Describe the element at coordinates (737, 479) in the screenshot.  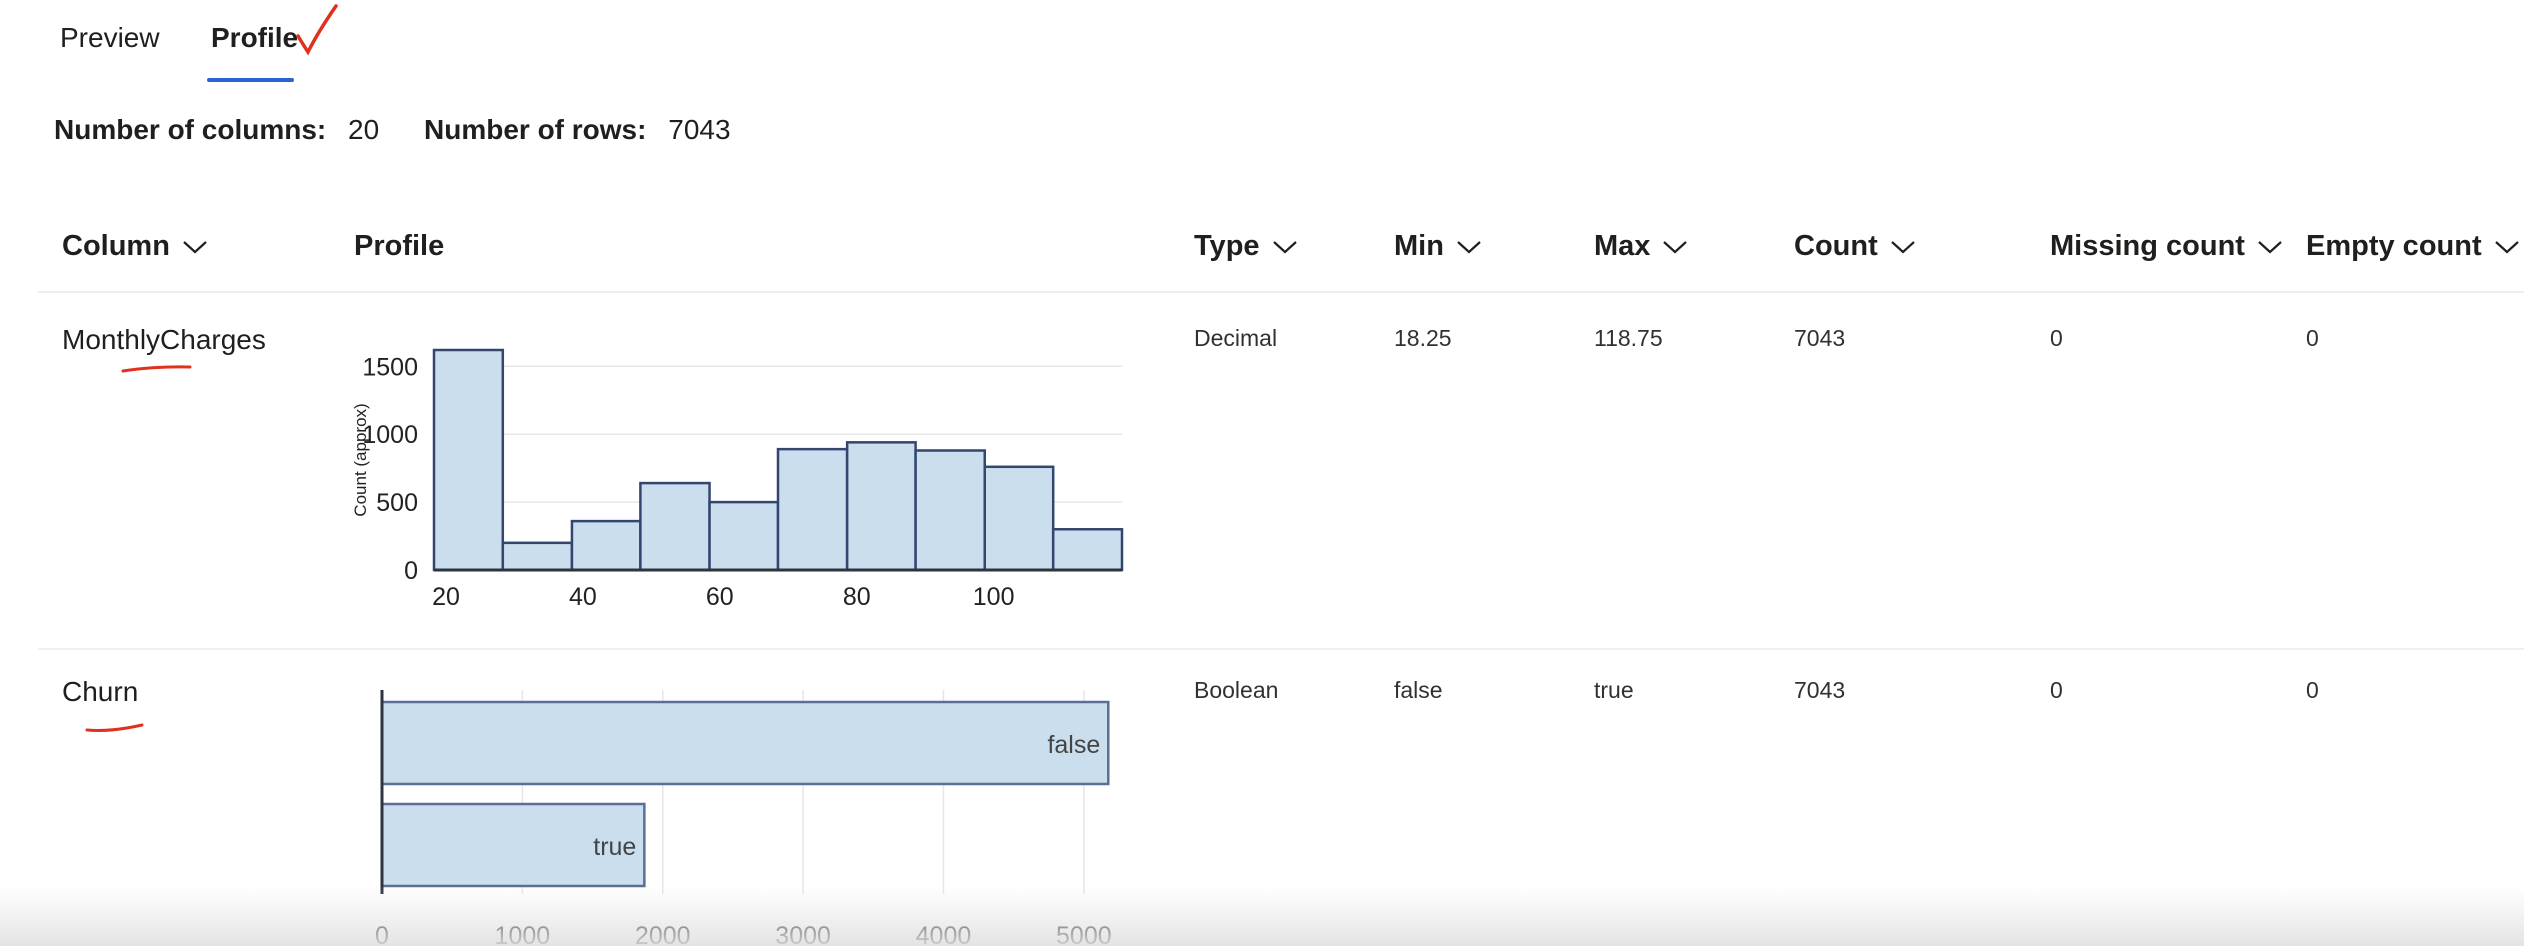
I see `histogram-chart: 0 500 1000 1500 20 40 60 80 100 Count (approx)` at that location.